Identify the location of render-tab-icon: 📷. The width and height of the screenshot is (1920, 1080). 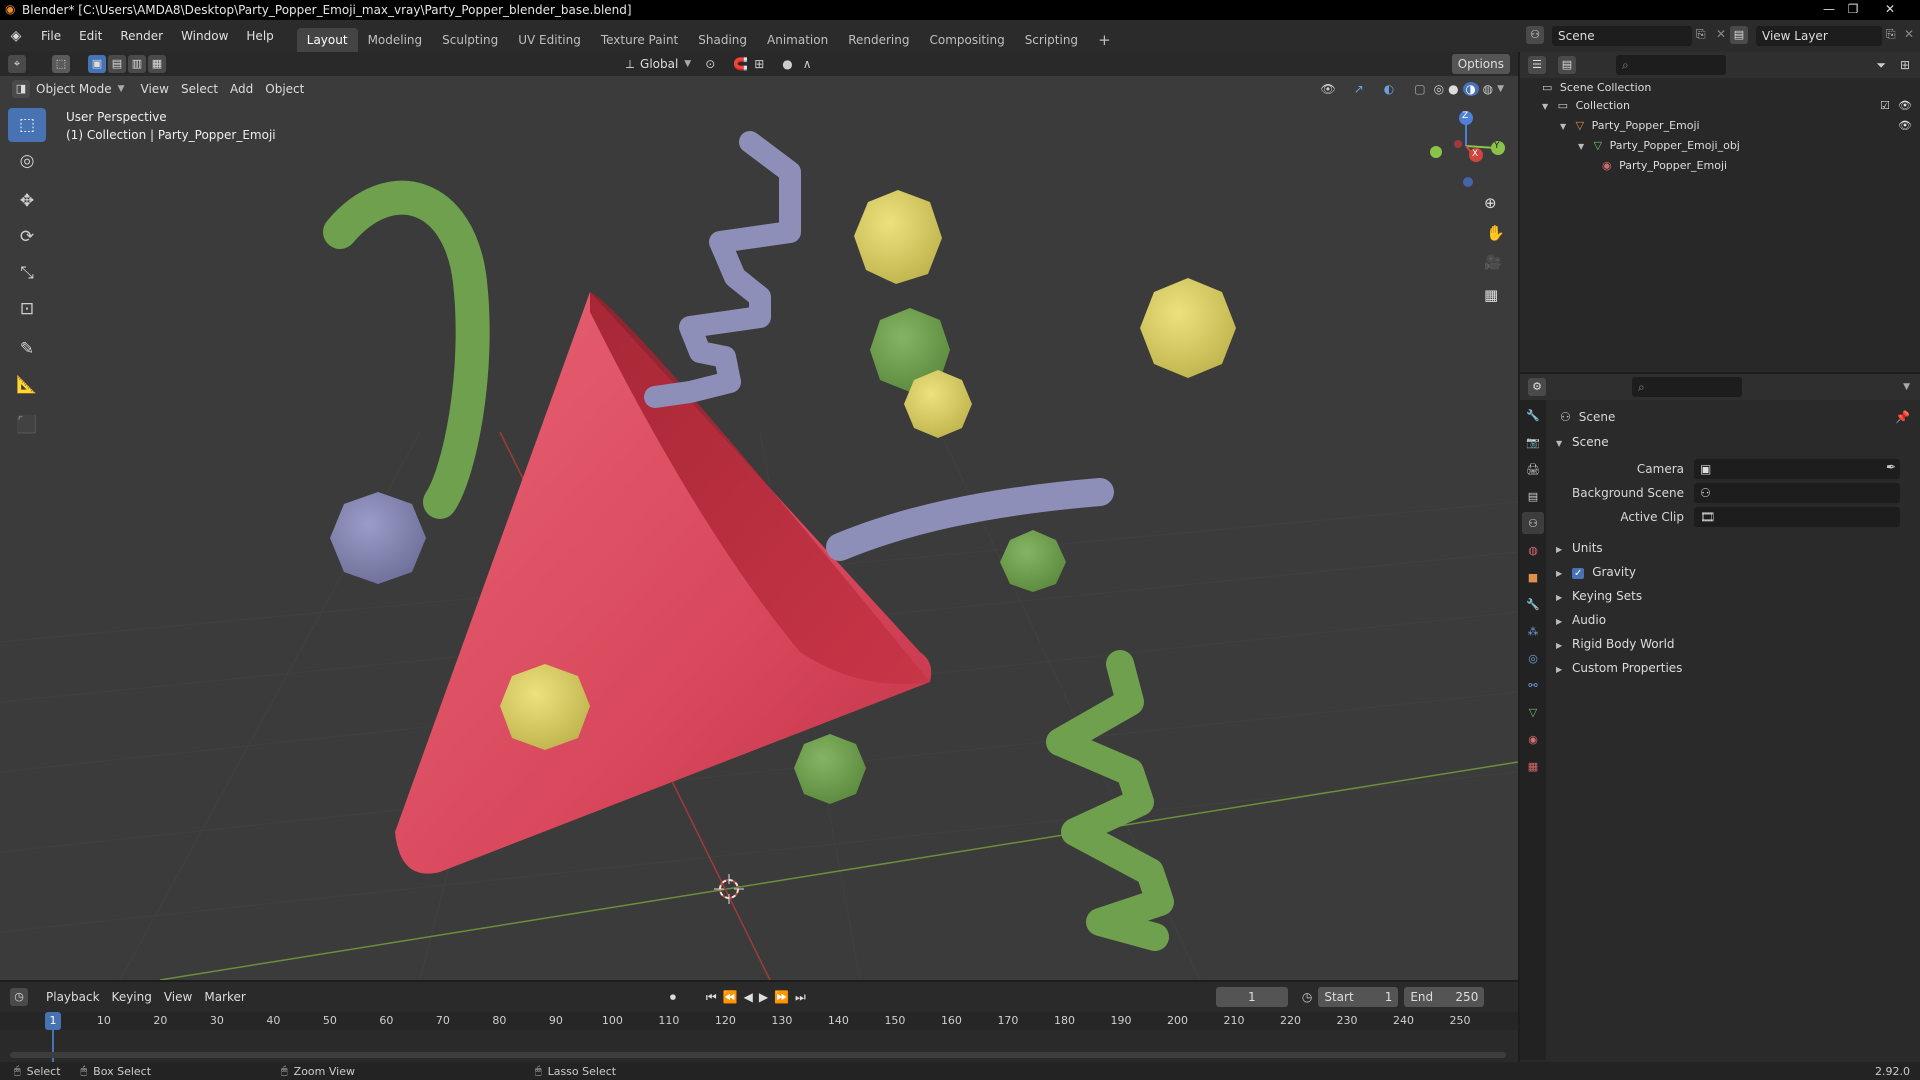
(1533, 442).